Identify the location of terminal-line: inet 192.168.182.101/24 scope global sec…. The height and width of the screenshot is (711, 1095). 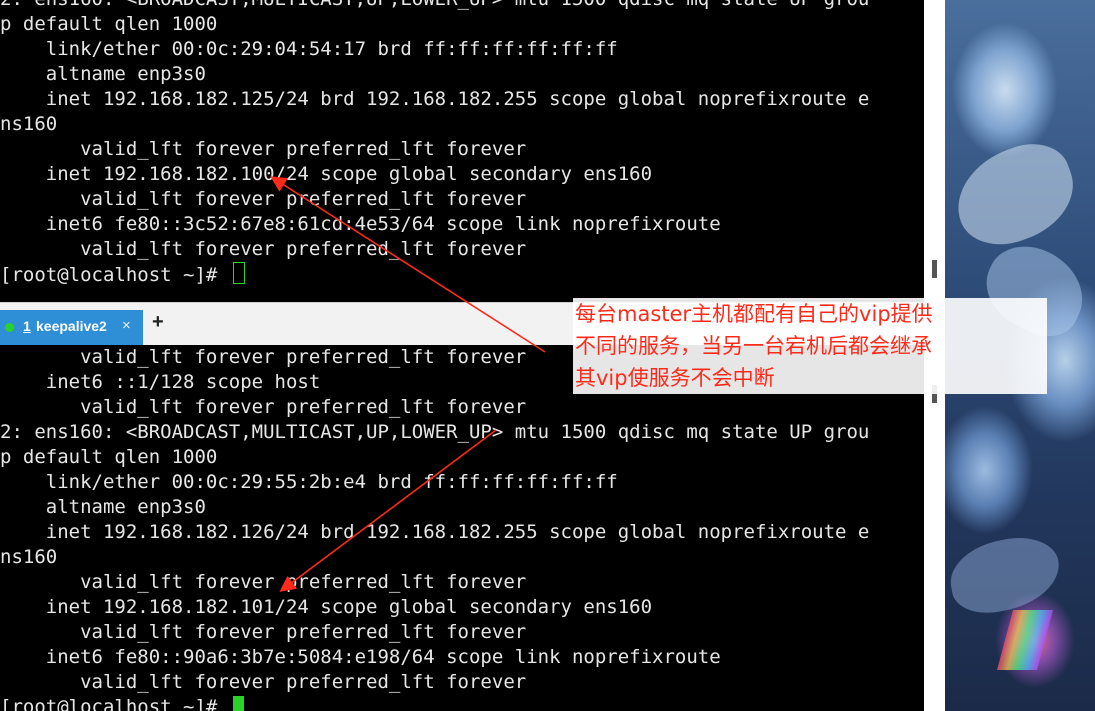
(326, 607).